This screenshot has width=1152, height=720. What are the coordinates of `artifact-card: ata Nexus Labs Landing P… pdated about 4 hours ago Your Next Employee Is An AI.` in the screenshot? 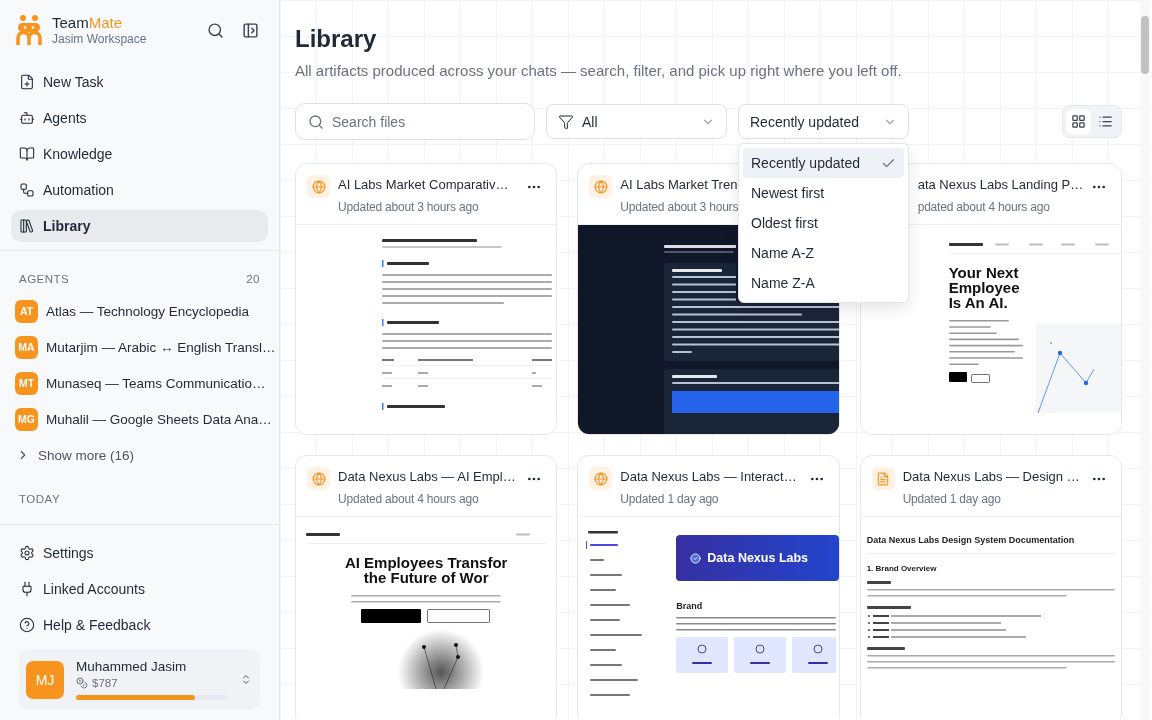 It's located at (990, 299).